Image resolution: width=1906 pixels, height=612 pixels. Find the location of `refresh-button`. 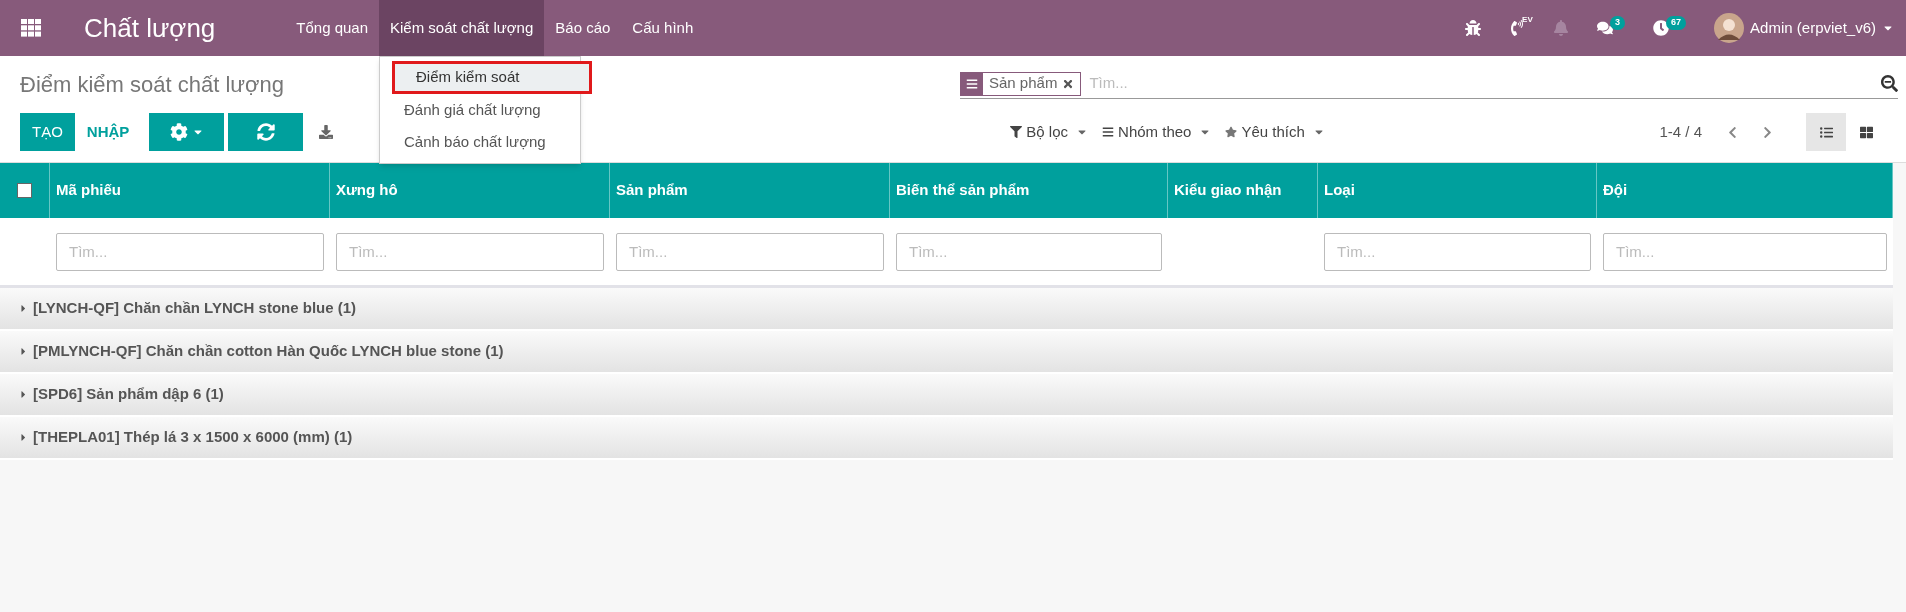

refresh-button is located at coordinates (266, 132).